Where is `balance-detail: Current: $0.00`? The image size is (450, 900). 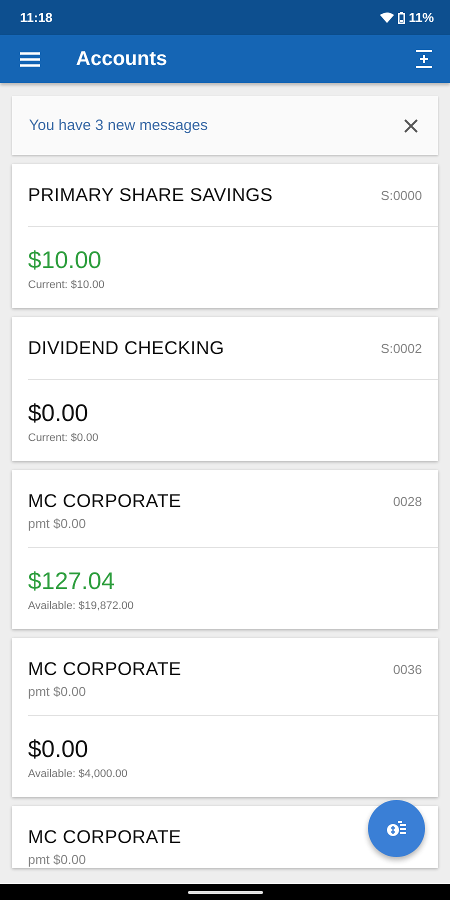
balance-detail: Current: $0.00 is located at coordinates (64, 438).